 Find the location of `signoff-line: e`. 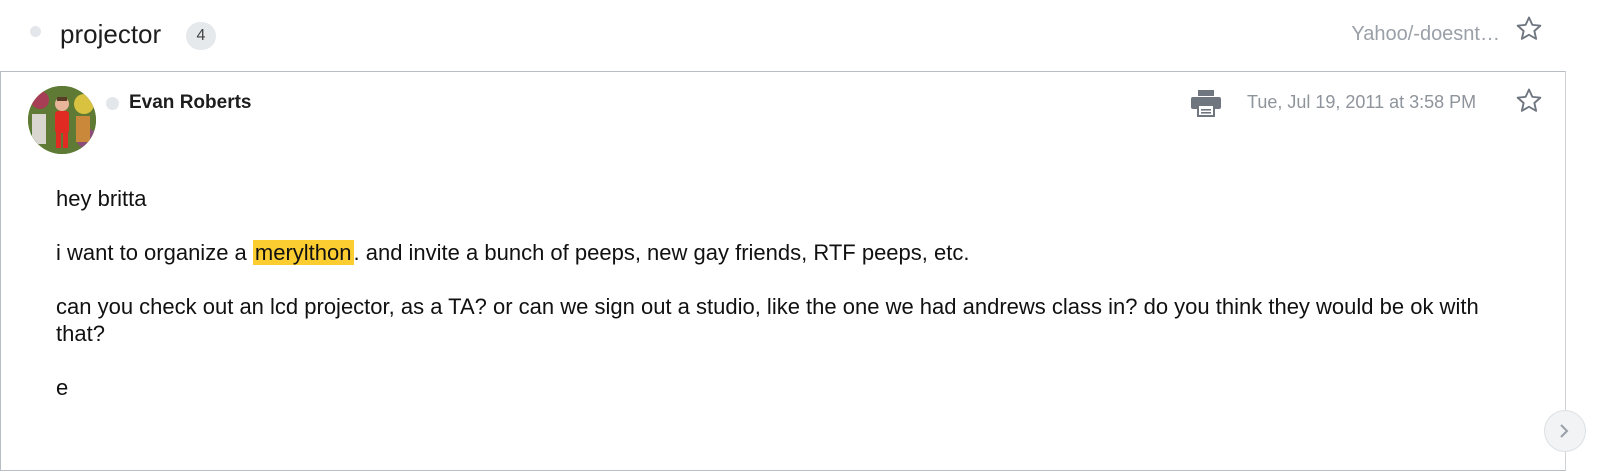

signoff-line: e is located at coordinates (62, 387).